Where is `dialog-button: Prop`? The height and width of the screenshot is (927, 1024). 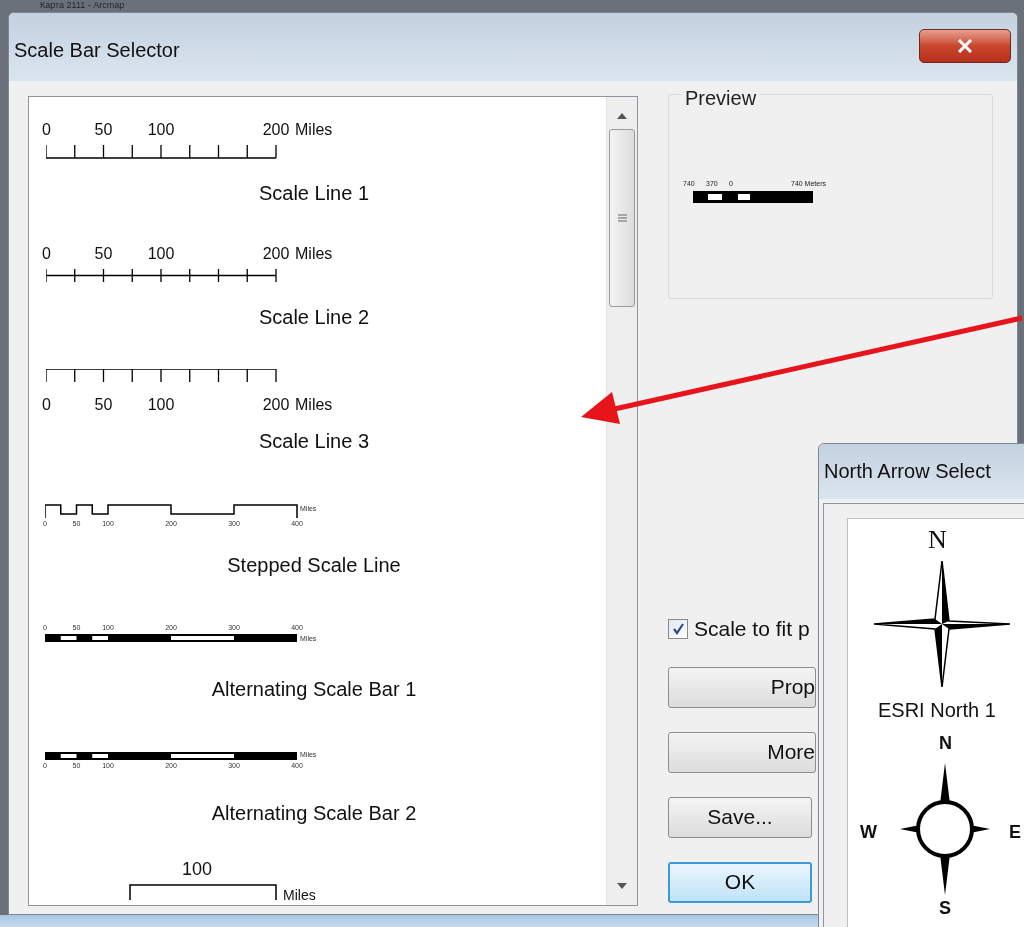 dialog-button: Prop is located at coordinates (742, 687).